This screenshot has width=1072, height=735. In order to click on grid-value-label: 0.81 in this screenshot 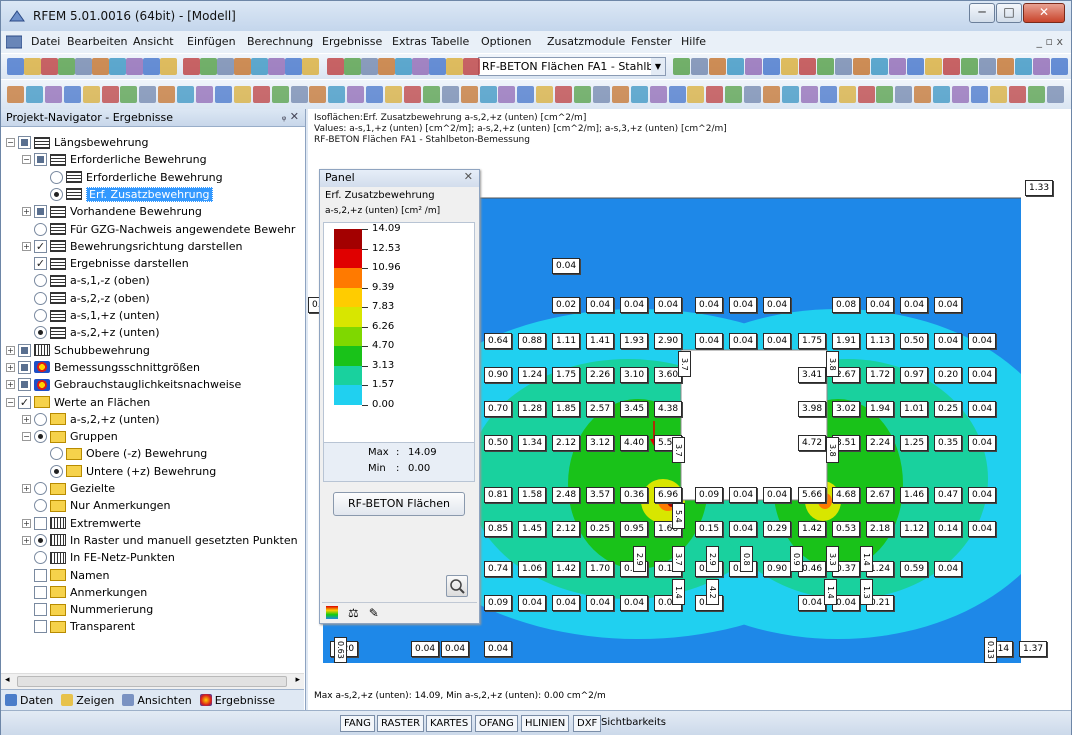, I will do `click(498, 495)`.